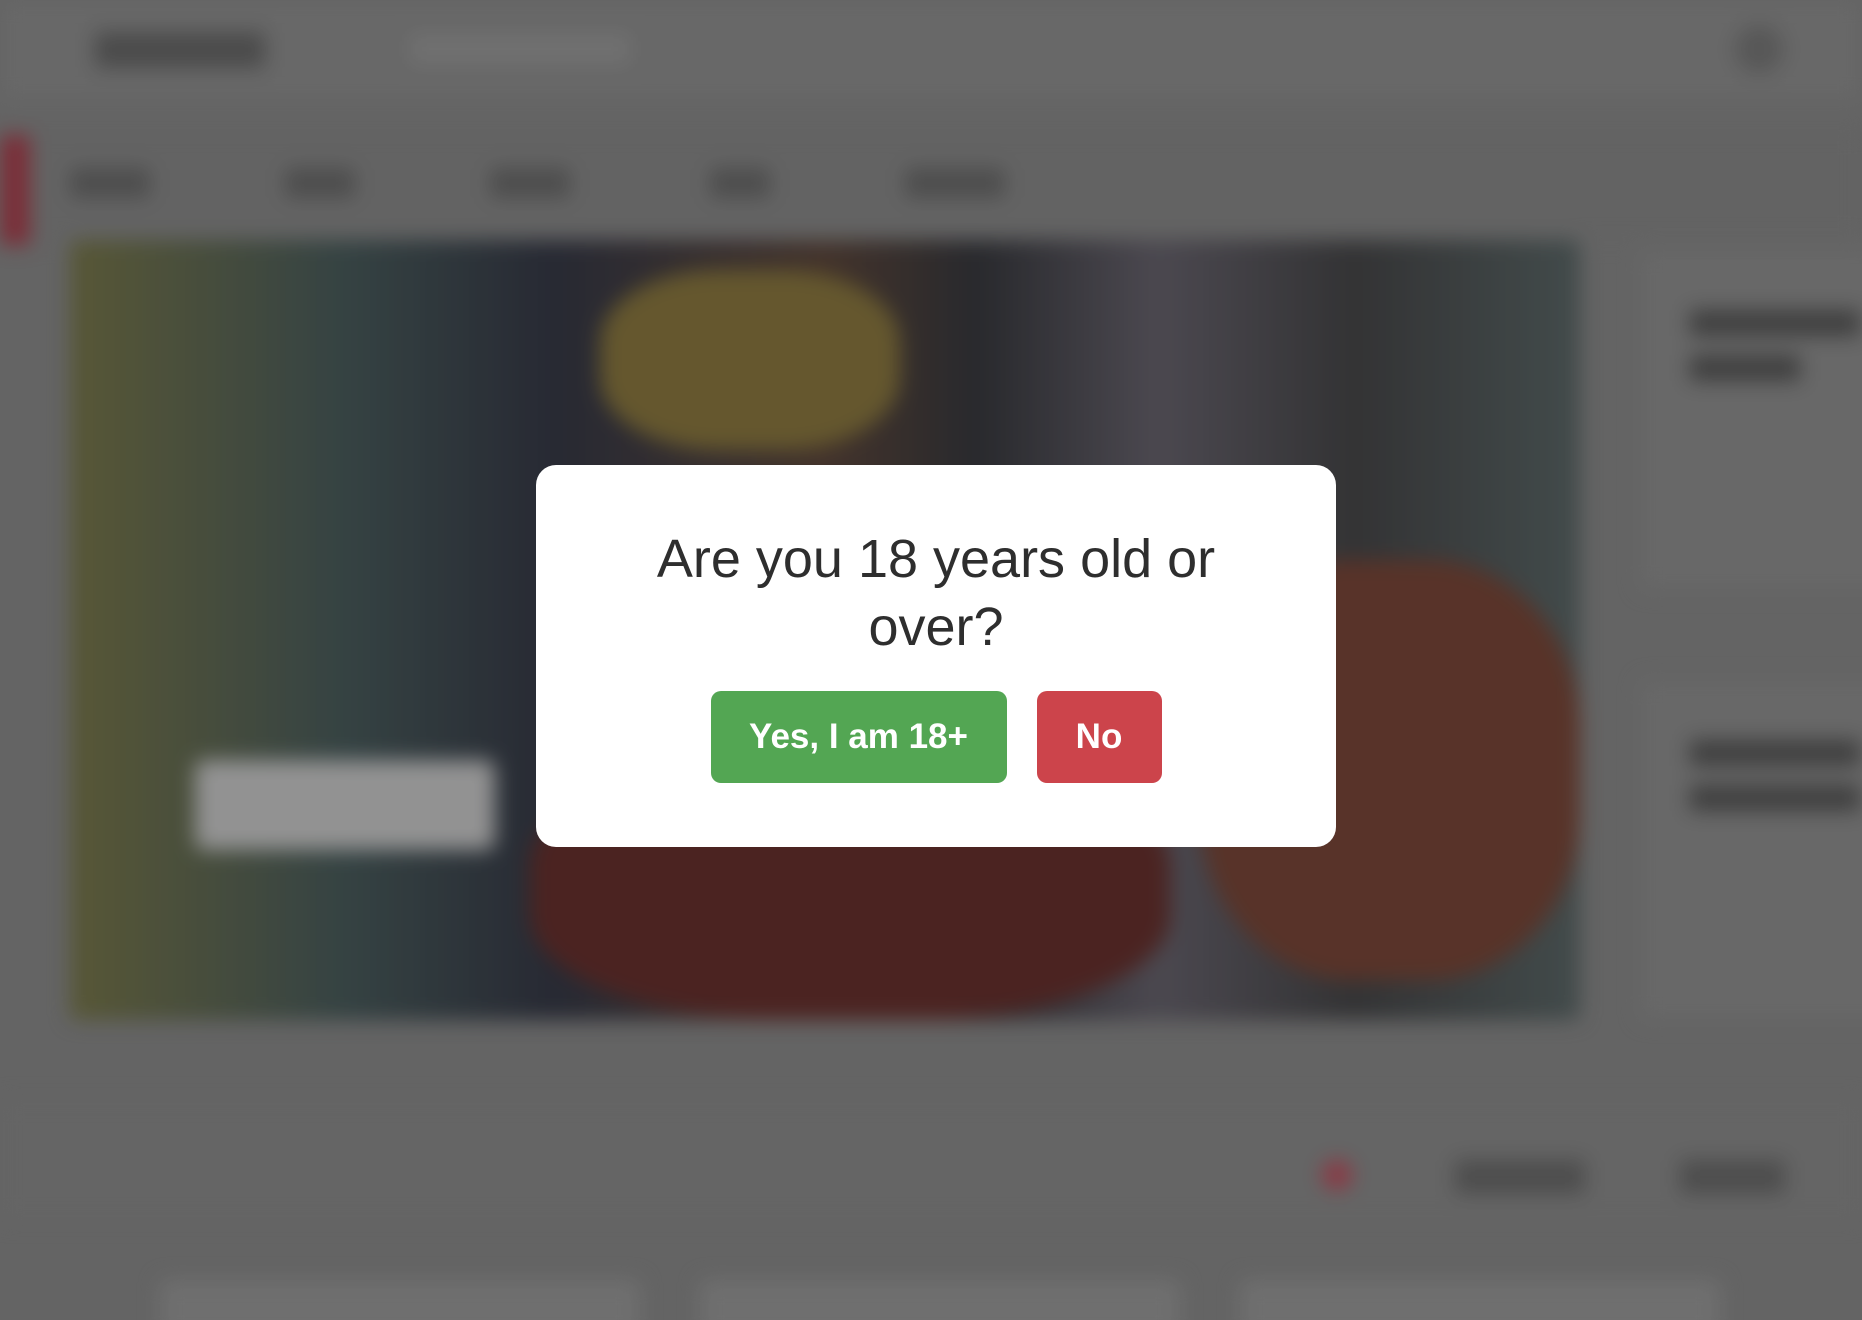  Describe the element at coordinates (936, 593) in the screenshot. I see `age-question: Are you 18 years old or over?` at that location.